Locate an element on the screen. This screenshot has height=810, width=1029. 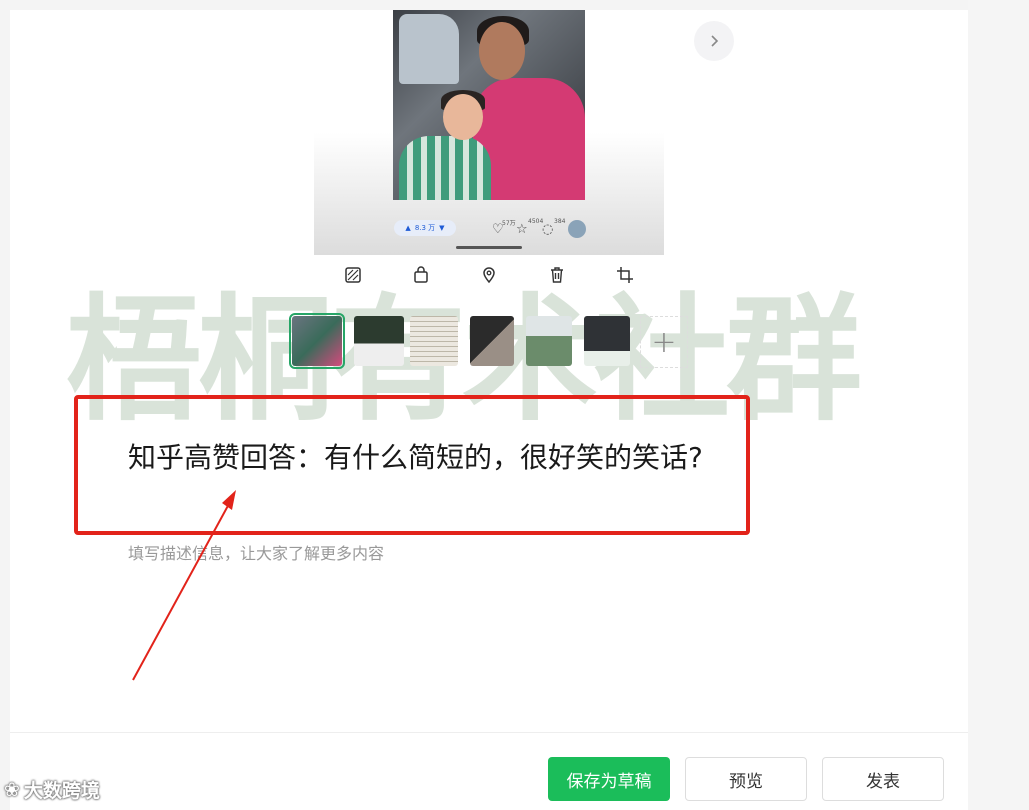
annotation-arrow is located at coordinates (184, 585).